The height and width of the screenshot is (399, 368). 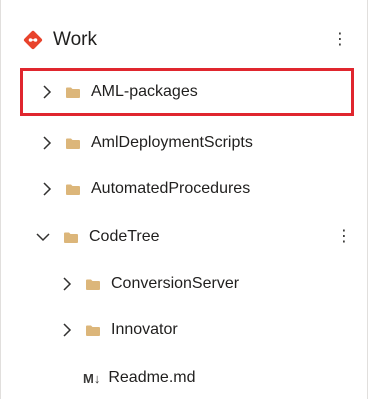 What do you see at coordinates (144, 91) in the screenshot?
I see `tree-item-label: AML-packages` at bounding box center [144, 91].